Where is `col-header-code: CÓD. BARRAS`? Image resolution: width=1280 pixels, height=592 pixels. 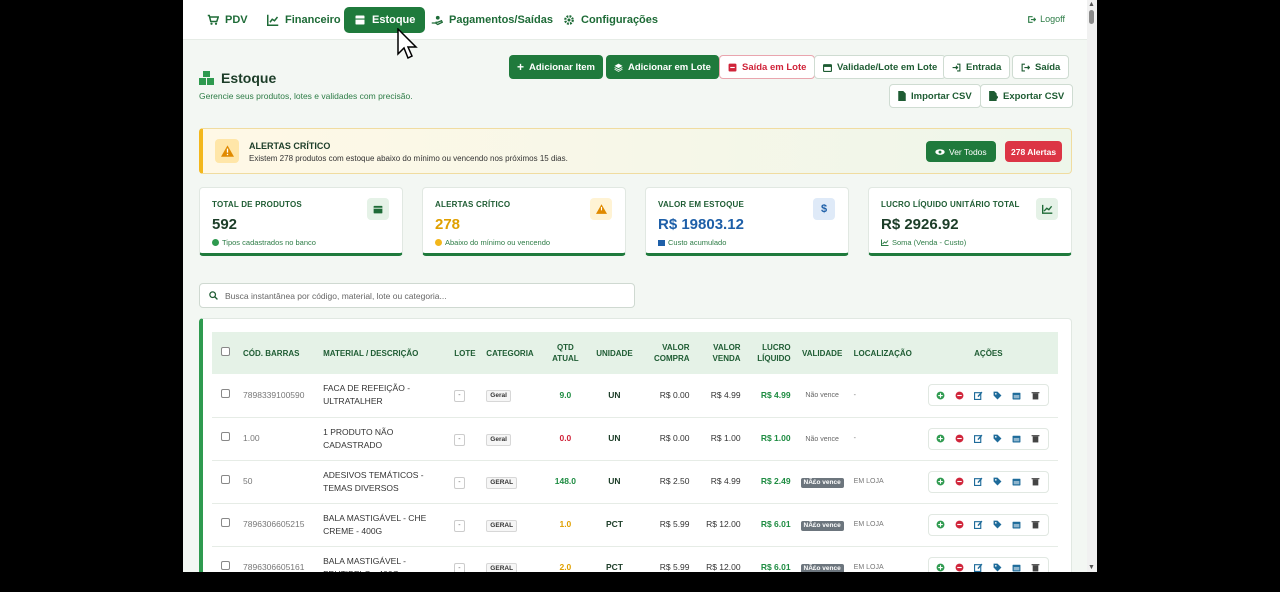 col-header-code: CÓD. BARRAS is located at coordinates (279, 353).